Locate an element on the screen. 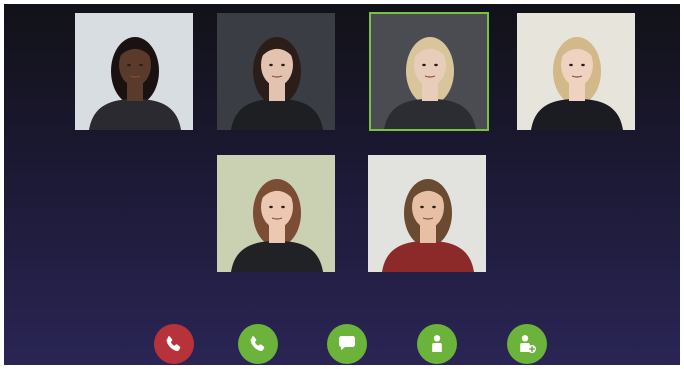 The image size is (684, 369). call-controls is located at coordinates (342, 344).